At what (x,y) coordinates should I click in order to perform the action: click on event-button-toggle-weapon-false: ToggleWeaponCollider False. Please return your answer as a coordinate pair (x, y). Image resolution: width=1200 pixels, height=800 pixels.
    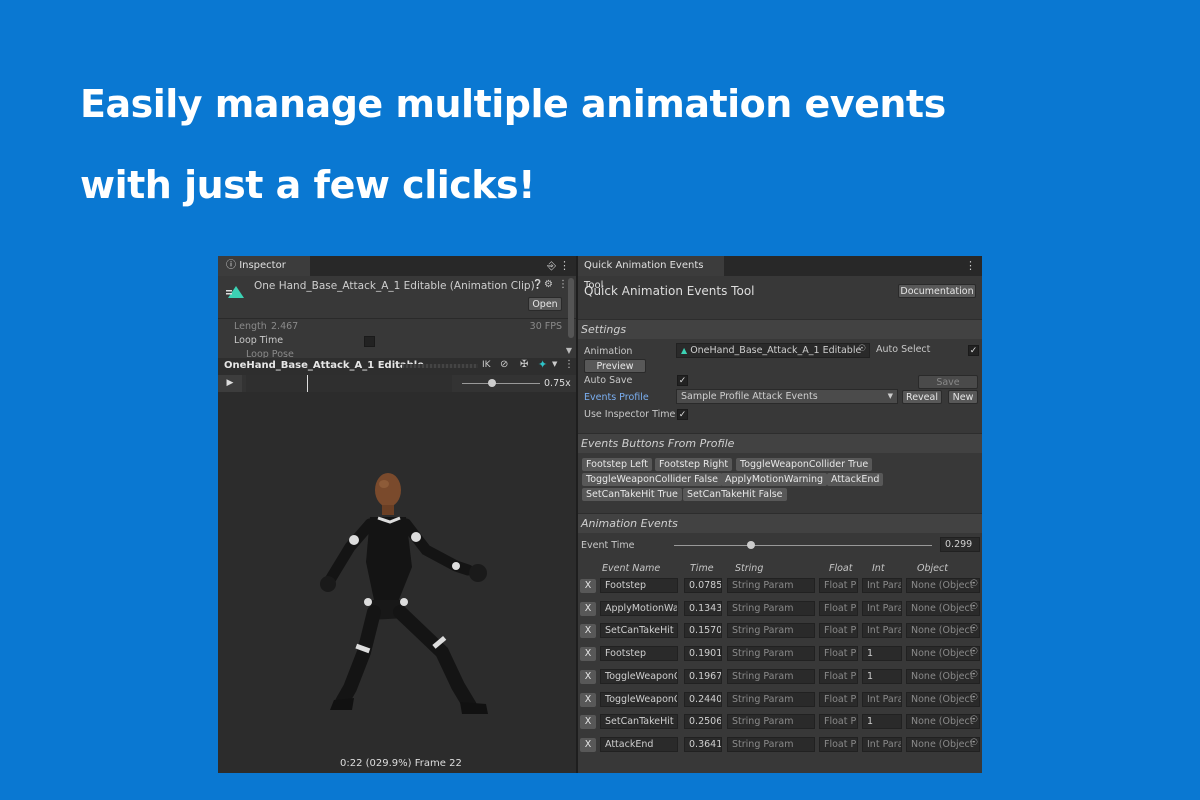
    Looking at the image, I should click on (652, 479).